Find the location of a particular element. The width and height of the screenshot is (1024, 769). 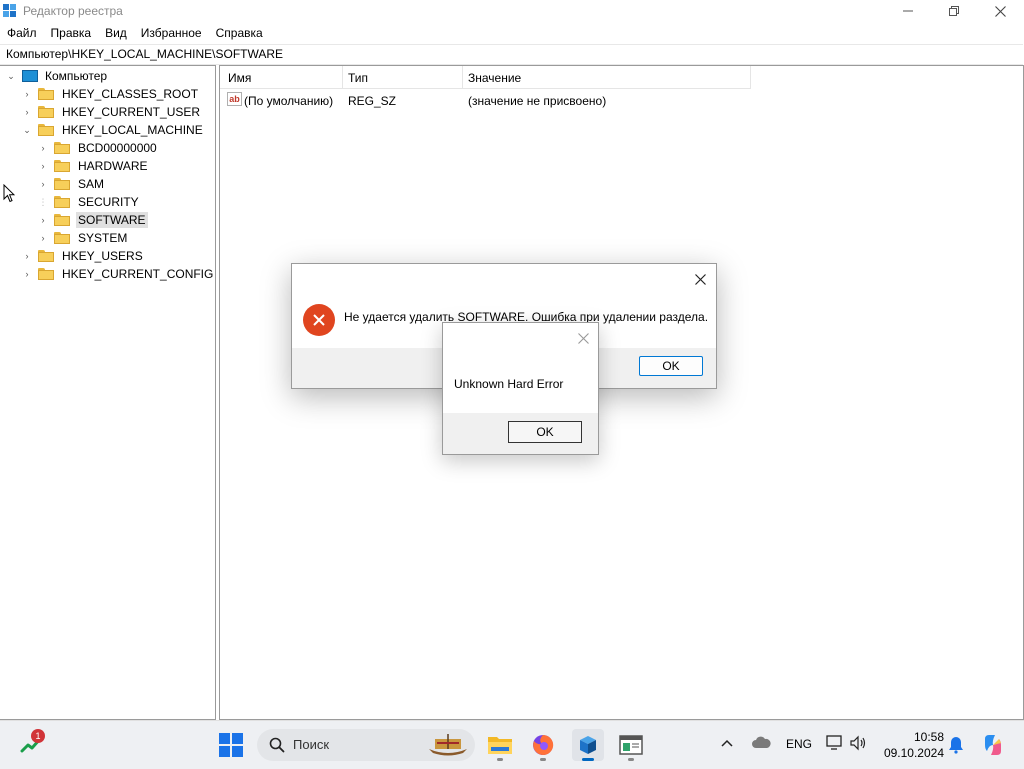

network-icon is located at coordinates (835, 743).